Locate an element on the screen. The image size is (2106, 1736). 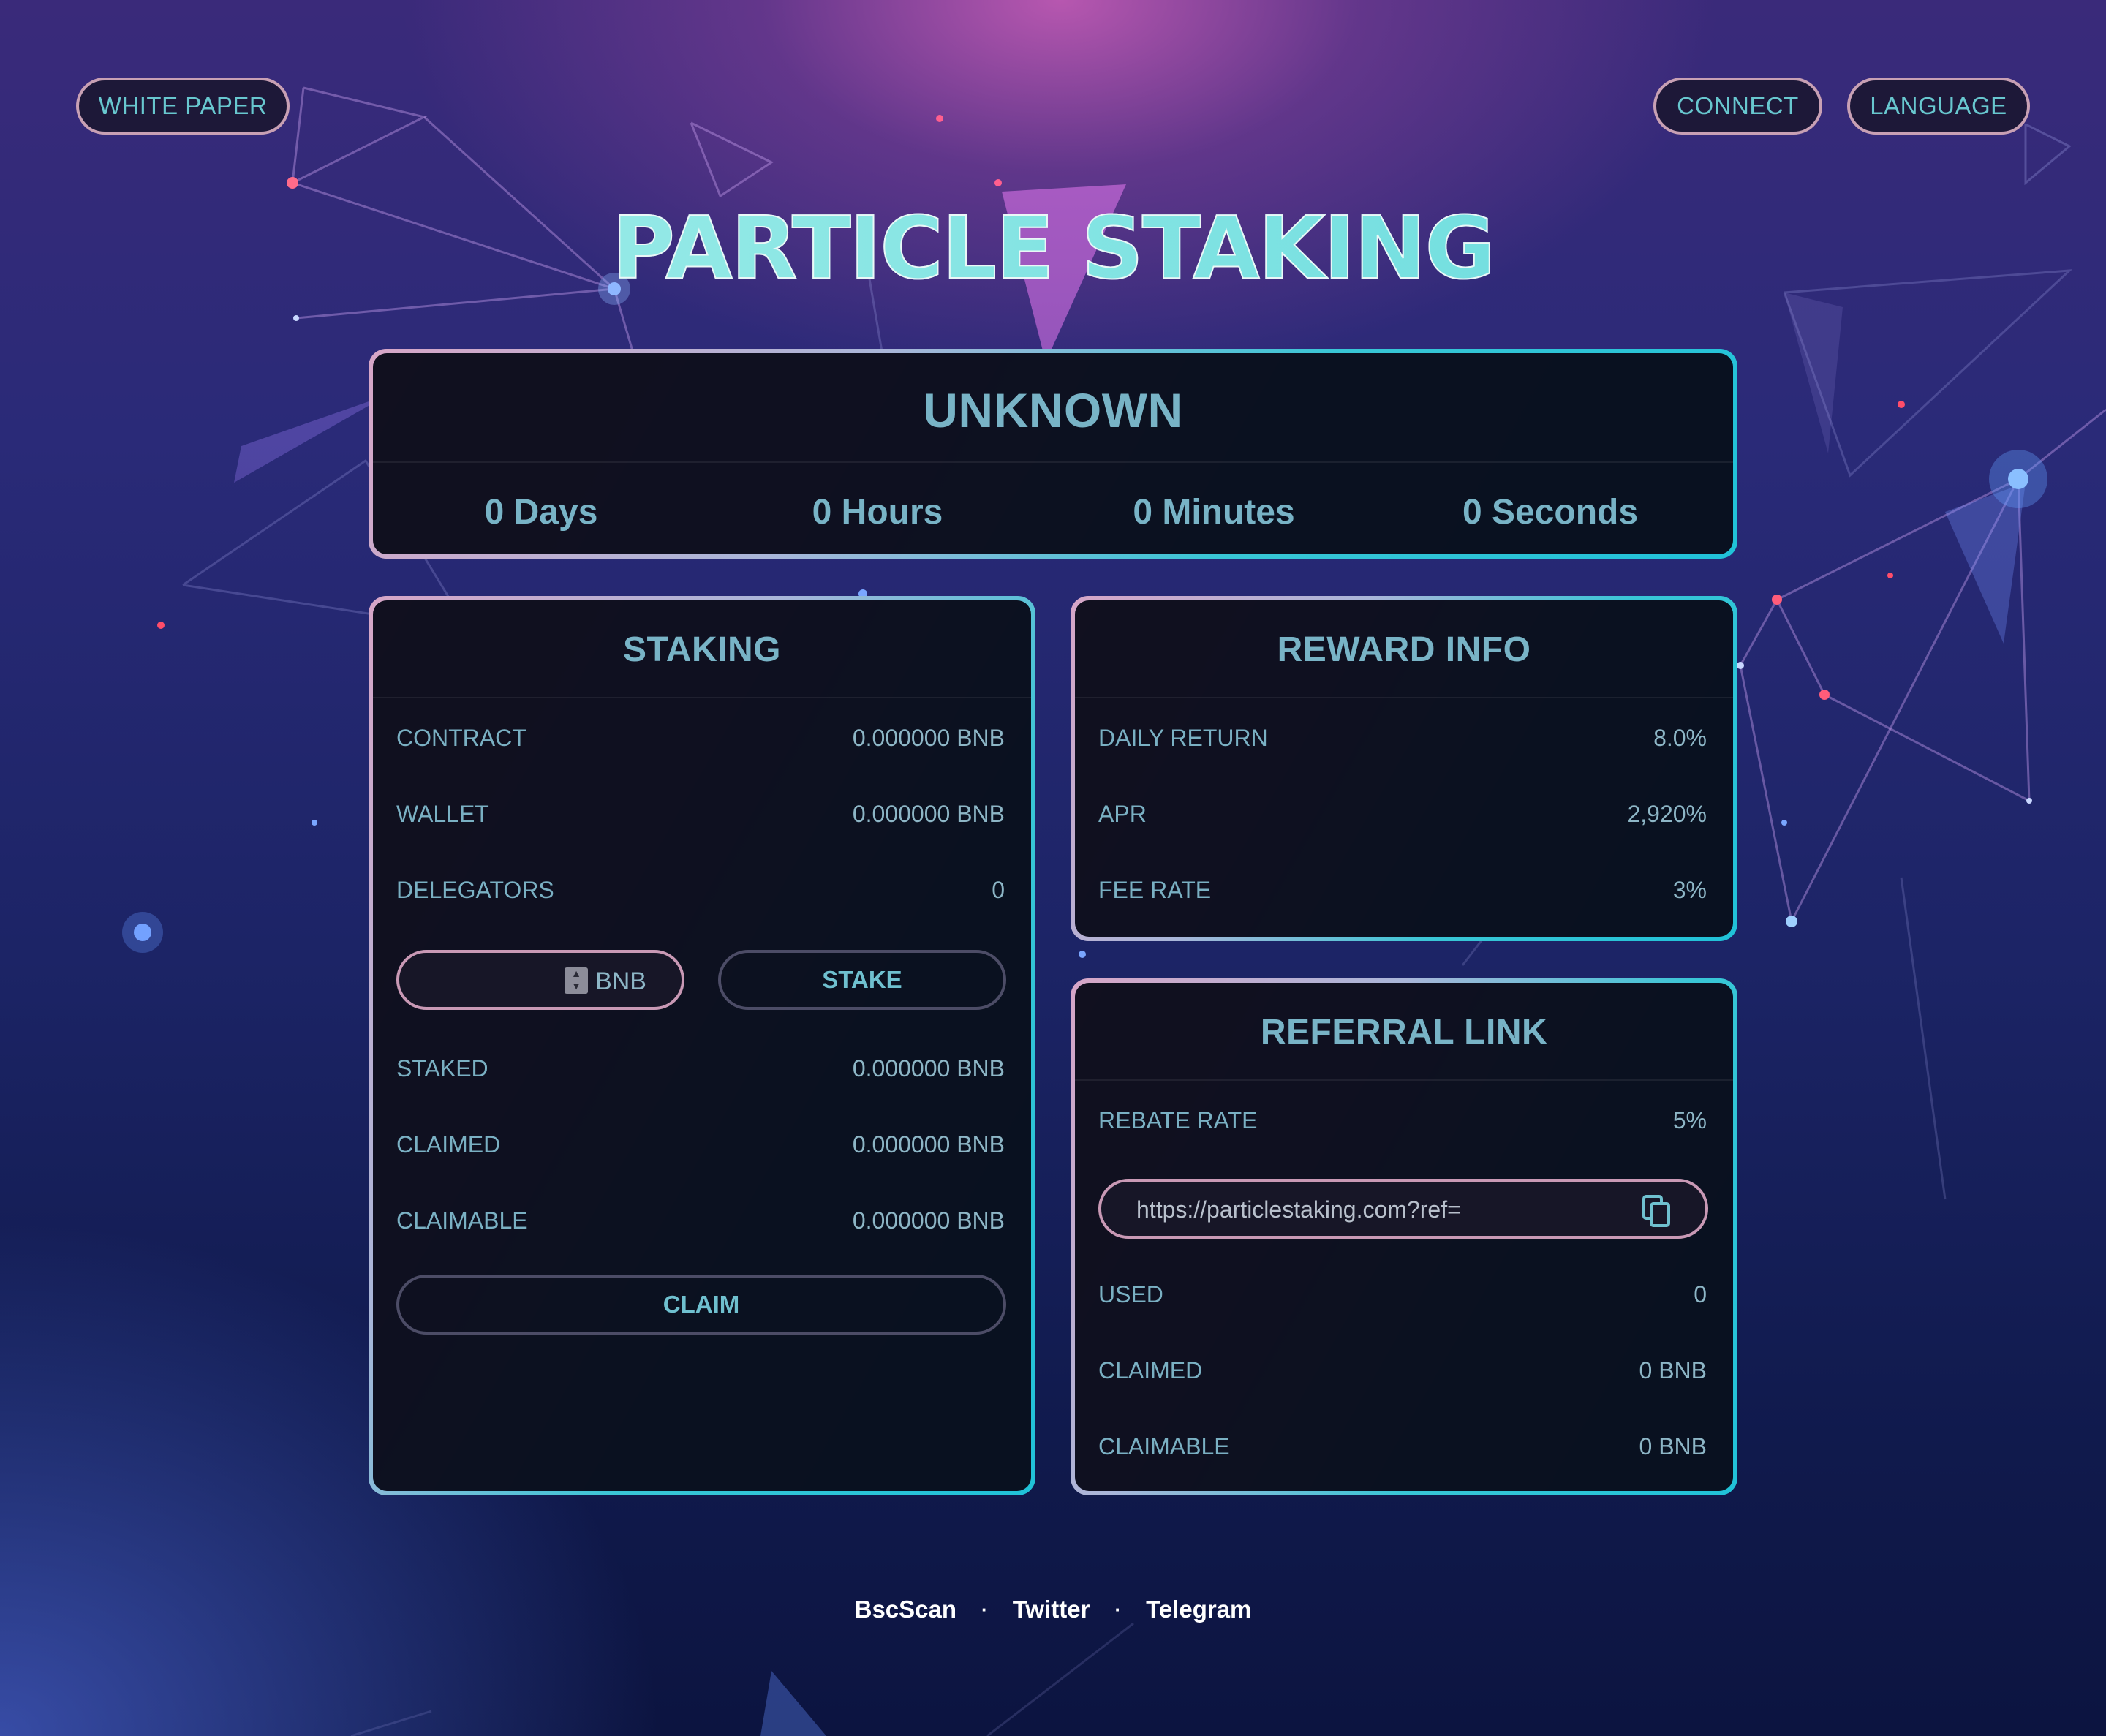
fee-rate-row: FEE RATE 3% is located at coordinates (1404, 890).